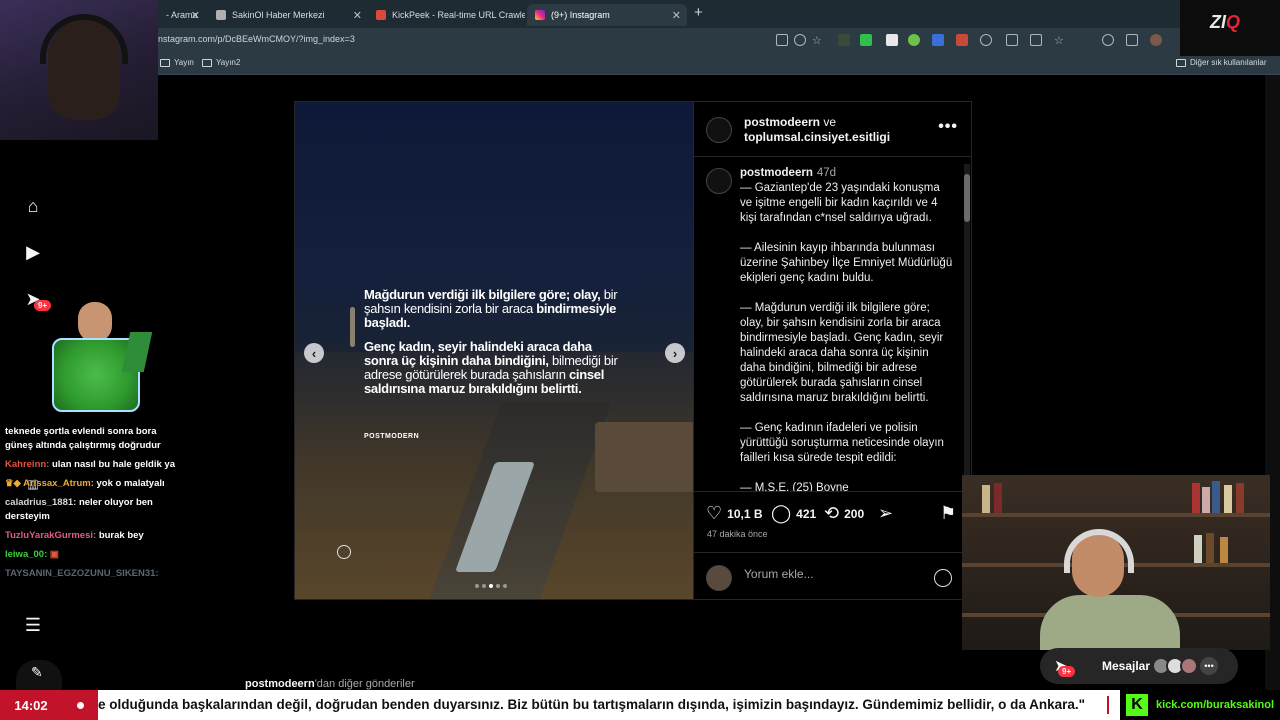 This screenshot has height=720, width=1280. I want to click on kick-url: kick.com/buraksakinol, so click(1215, 705).